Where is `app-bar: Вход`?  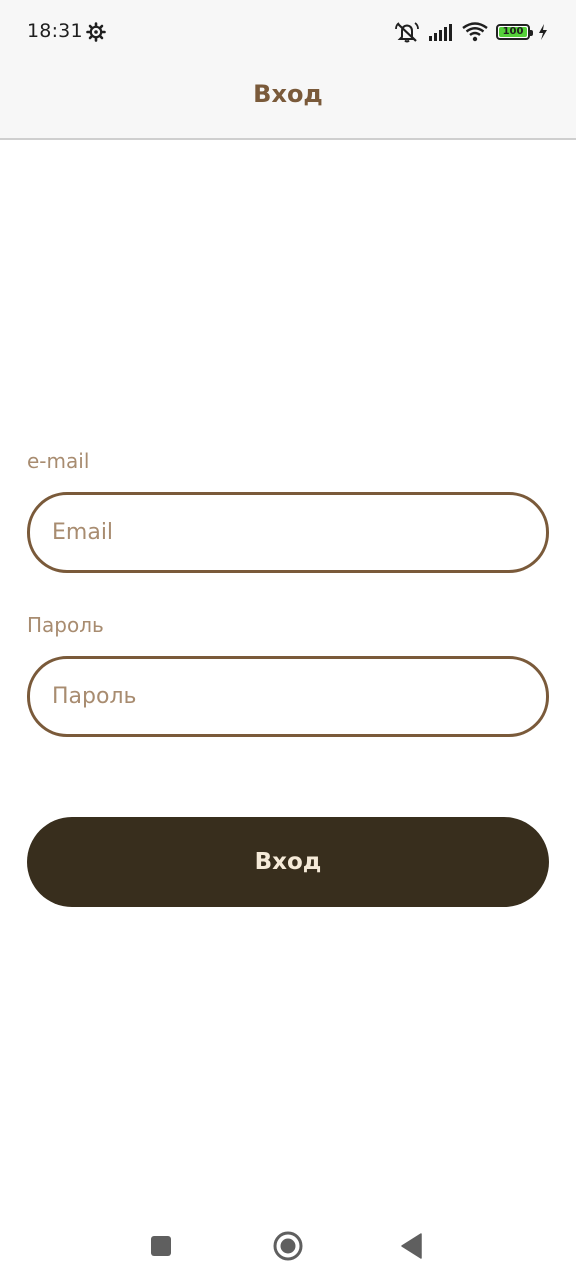
app-bar: Вход is located at coordinates (288, 101).